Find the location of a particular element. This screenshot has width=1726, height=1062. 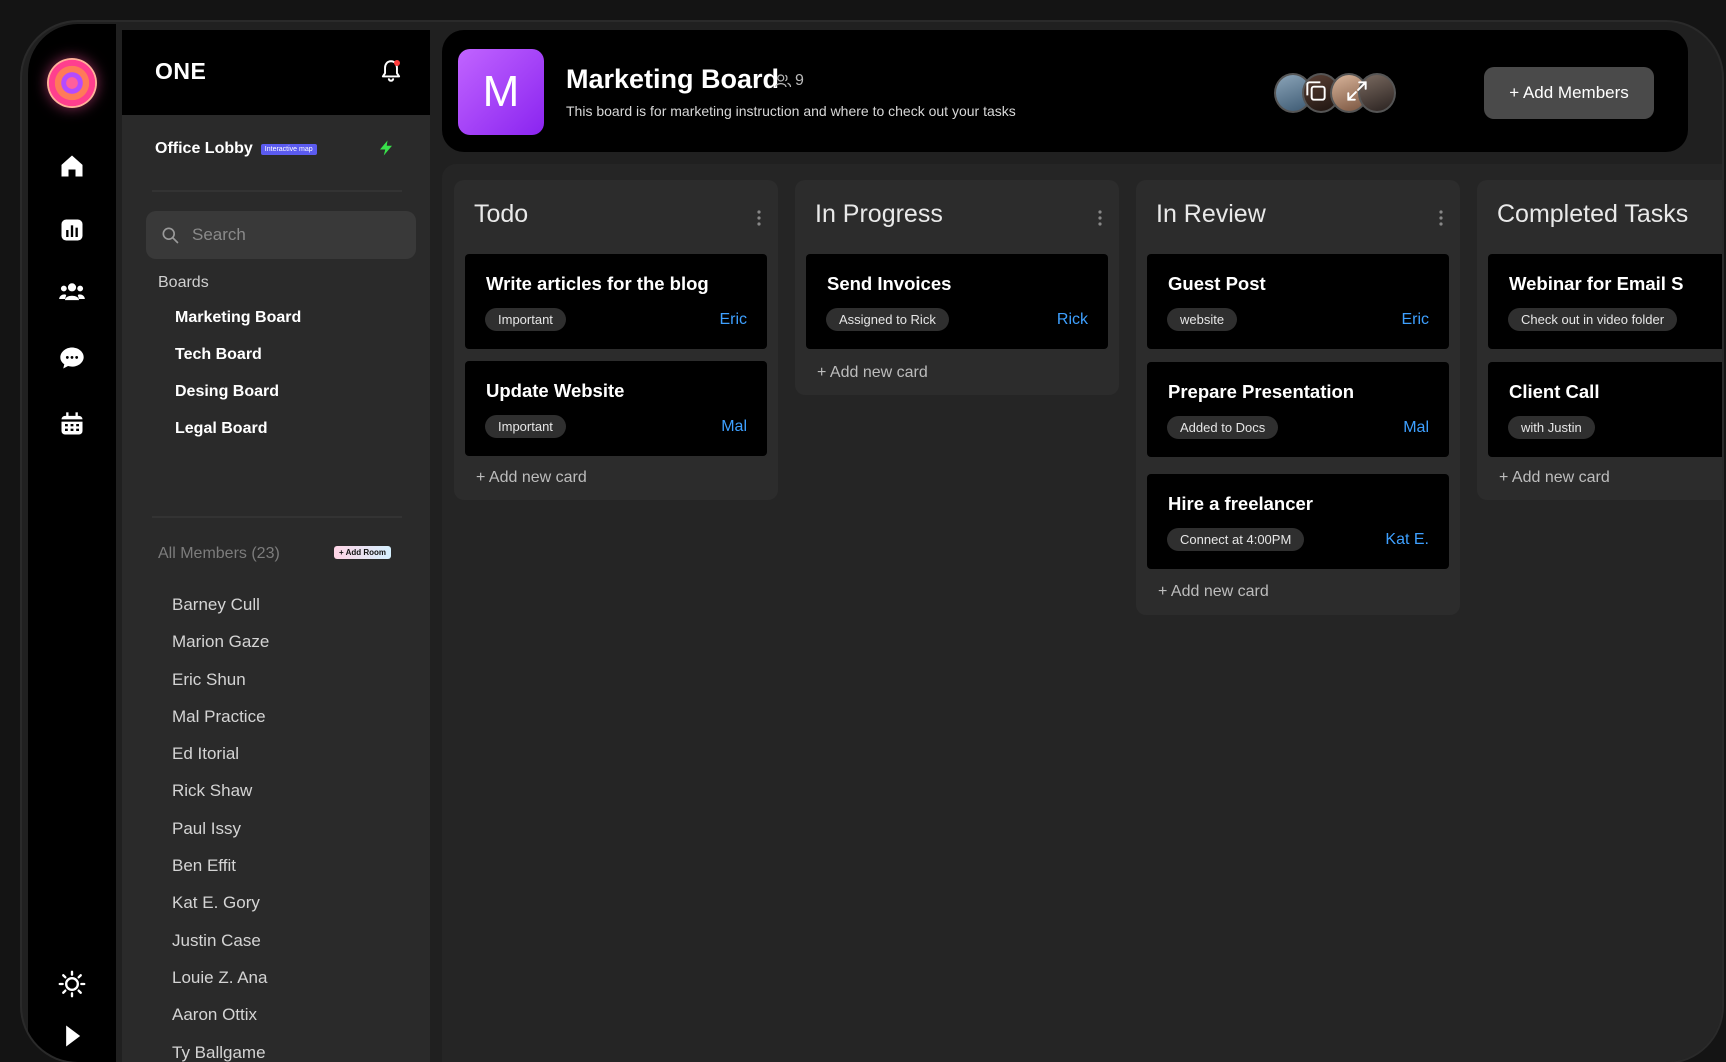

task-card: Guest Post website Eric is located at coordinates (1298, 301).